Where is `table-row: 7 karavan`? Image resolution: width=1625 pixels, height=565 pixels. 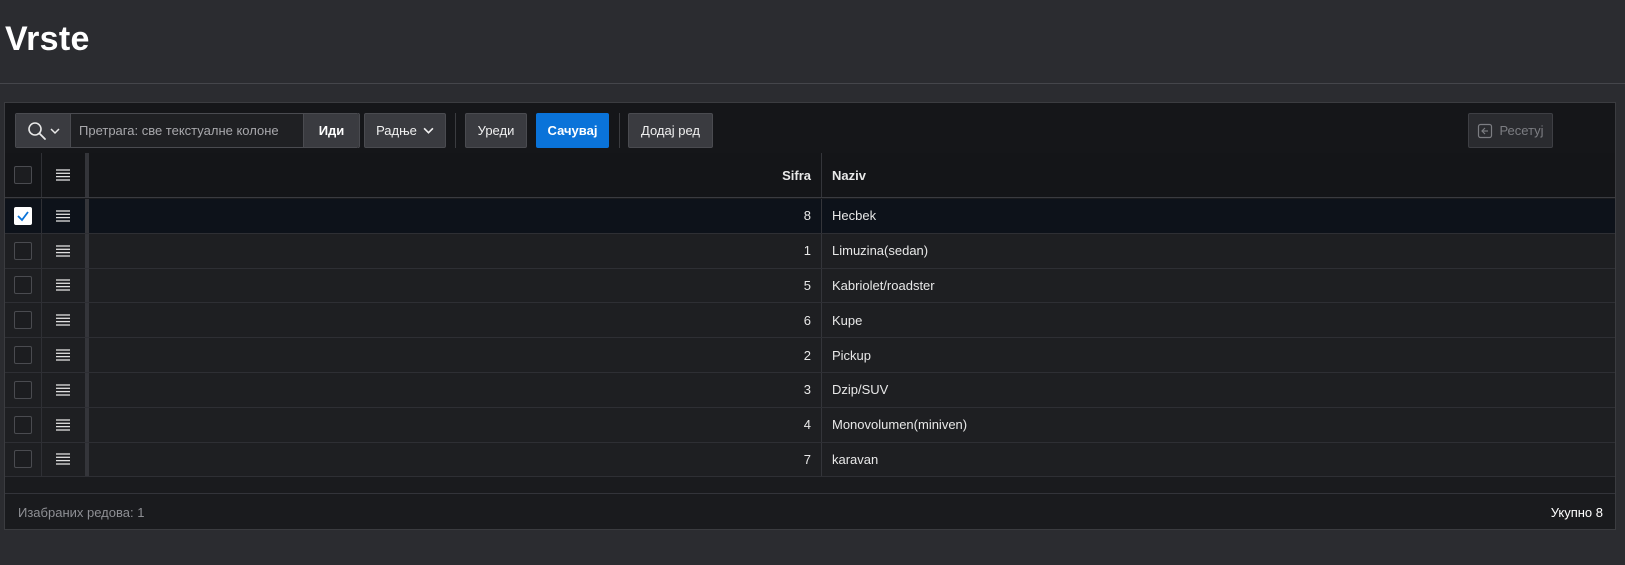
table-row: 7 karavan is located at coordinates (810, 460).